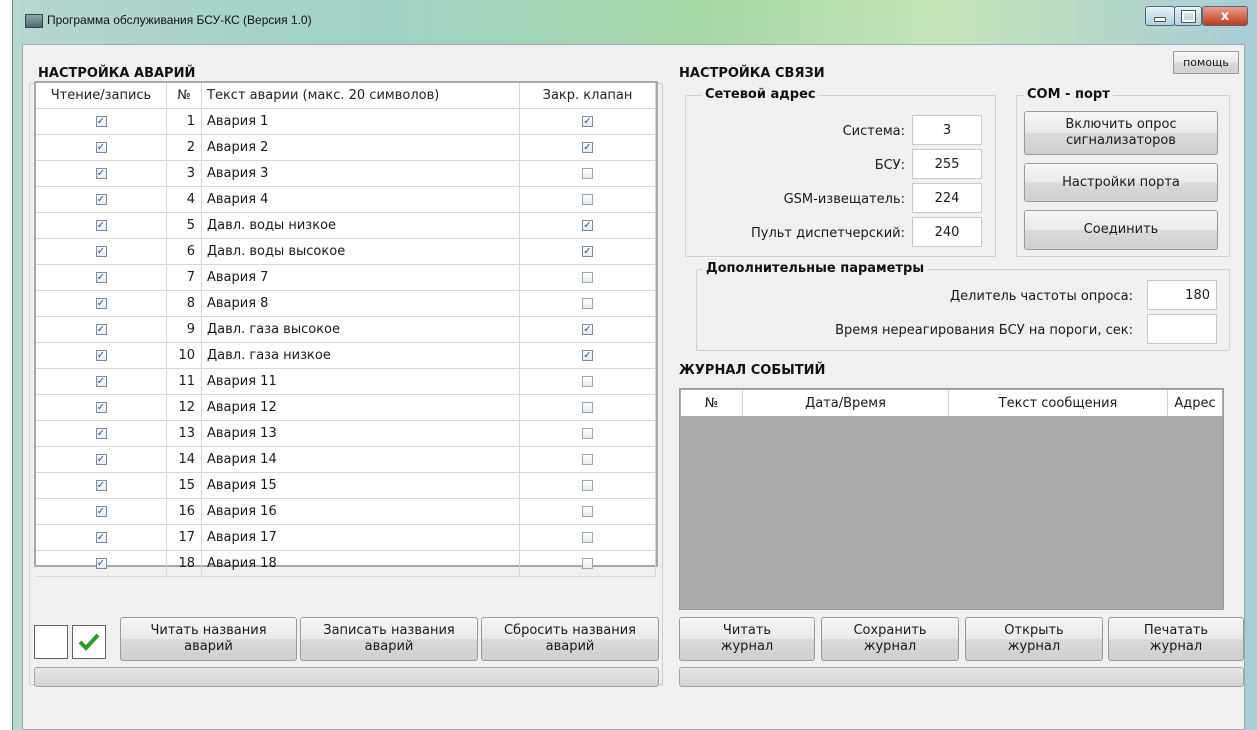  What do you see at coordinates (890, 639) in the screenshot?
I see `save-journal-button: Сохранить журнал` at bounding box center [890, 639].